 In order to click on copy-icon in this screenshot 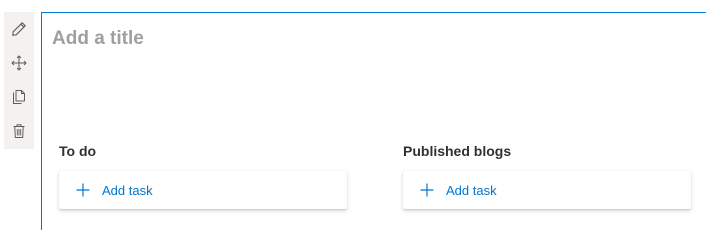, I will do `click(19, 97)`.